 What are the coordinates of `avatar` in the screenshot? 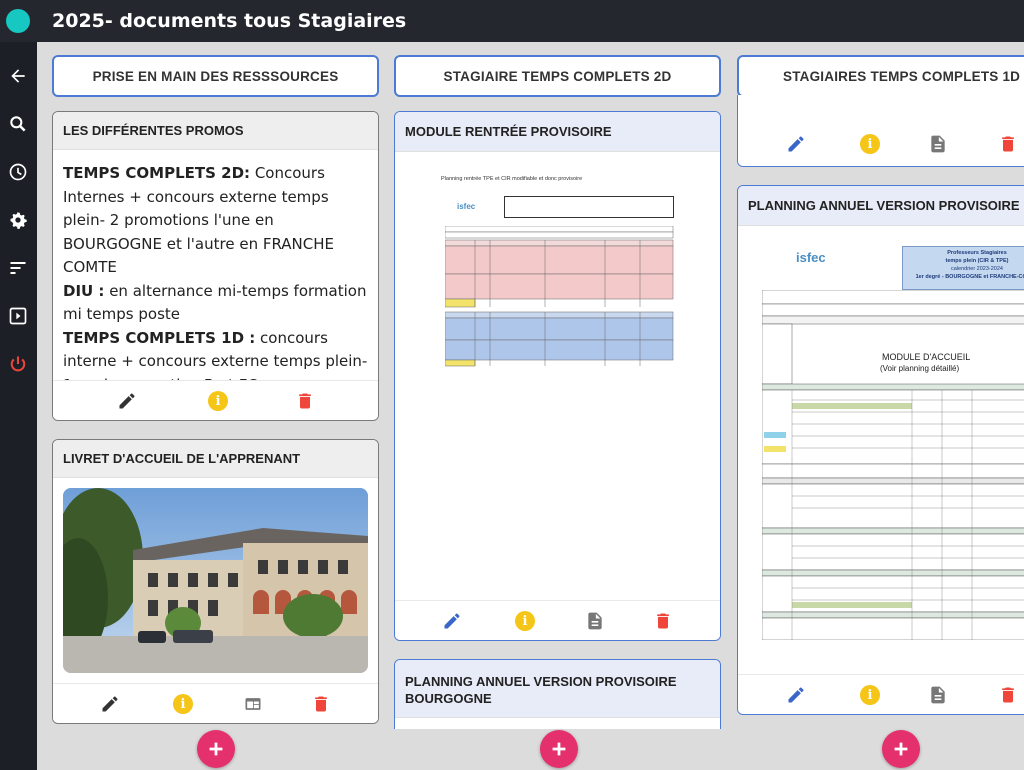 It's located at (18, 21).